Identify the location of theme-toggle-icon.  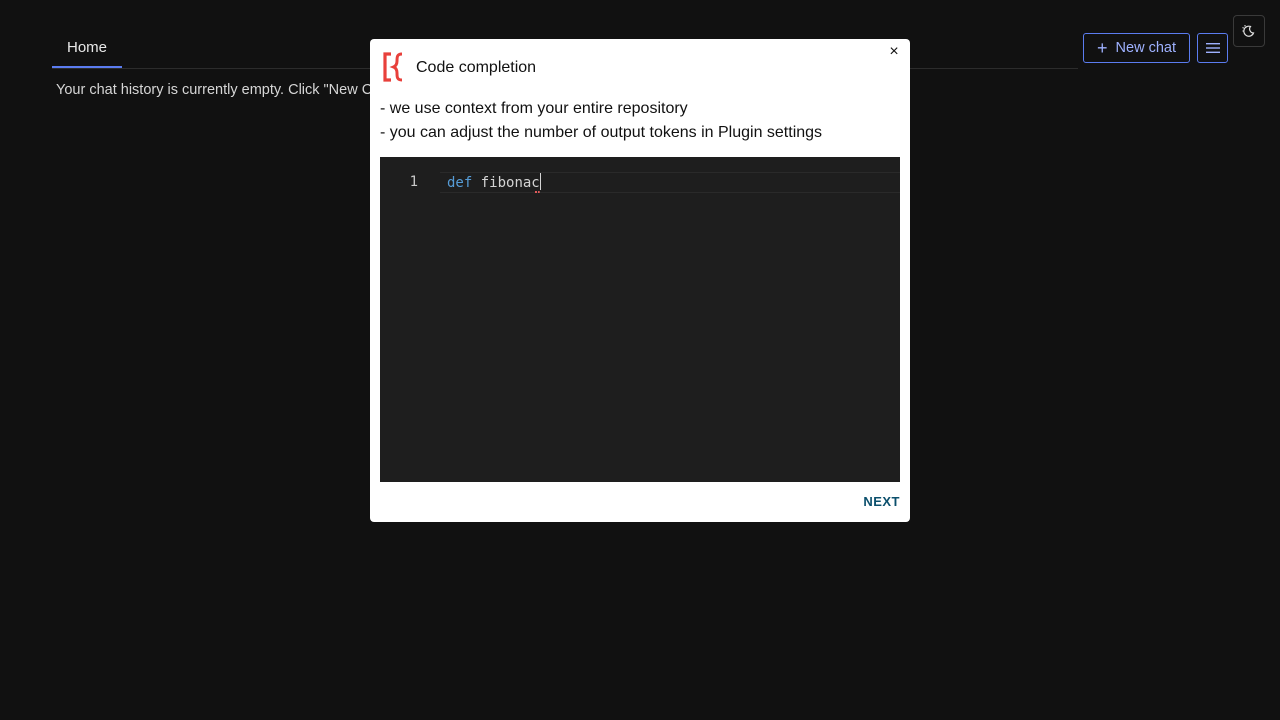
(1248, 31).